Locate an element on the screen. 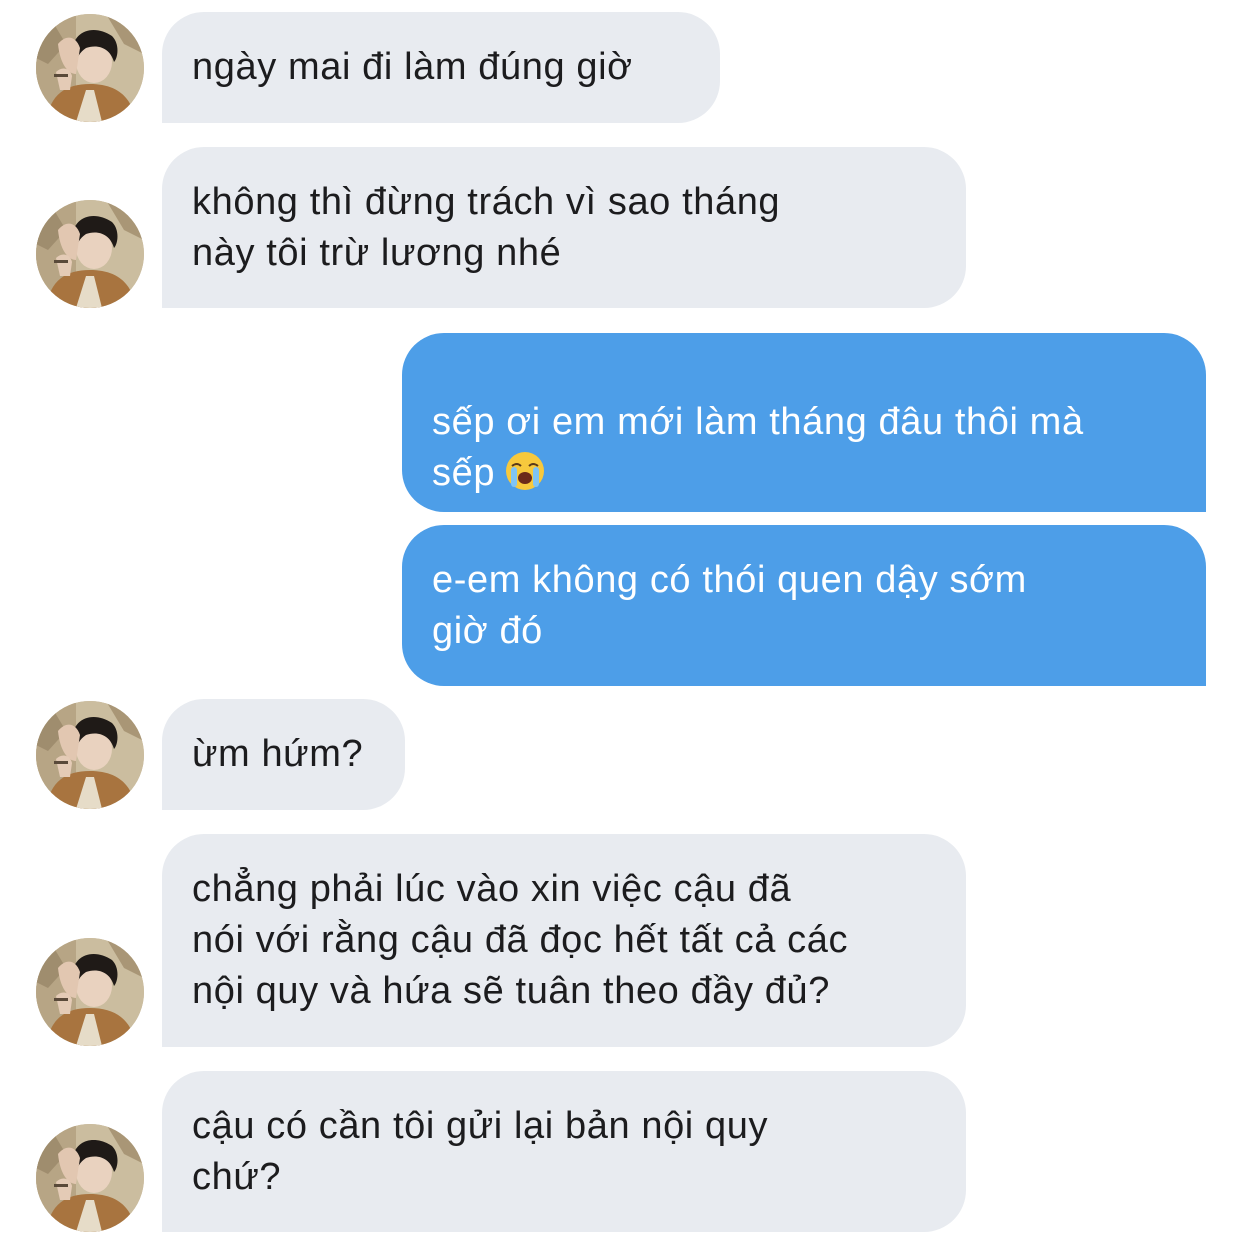  message-text: cậu có cần tôi gửi lại bản nội quy chứ? is located at coordinates (480, 1151).